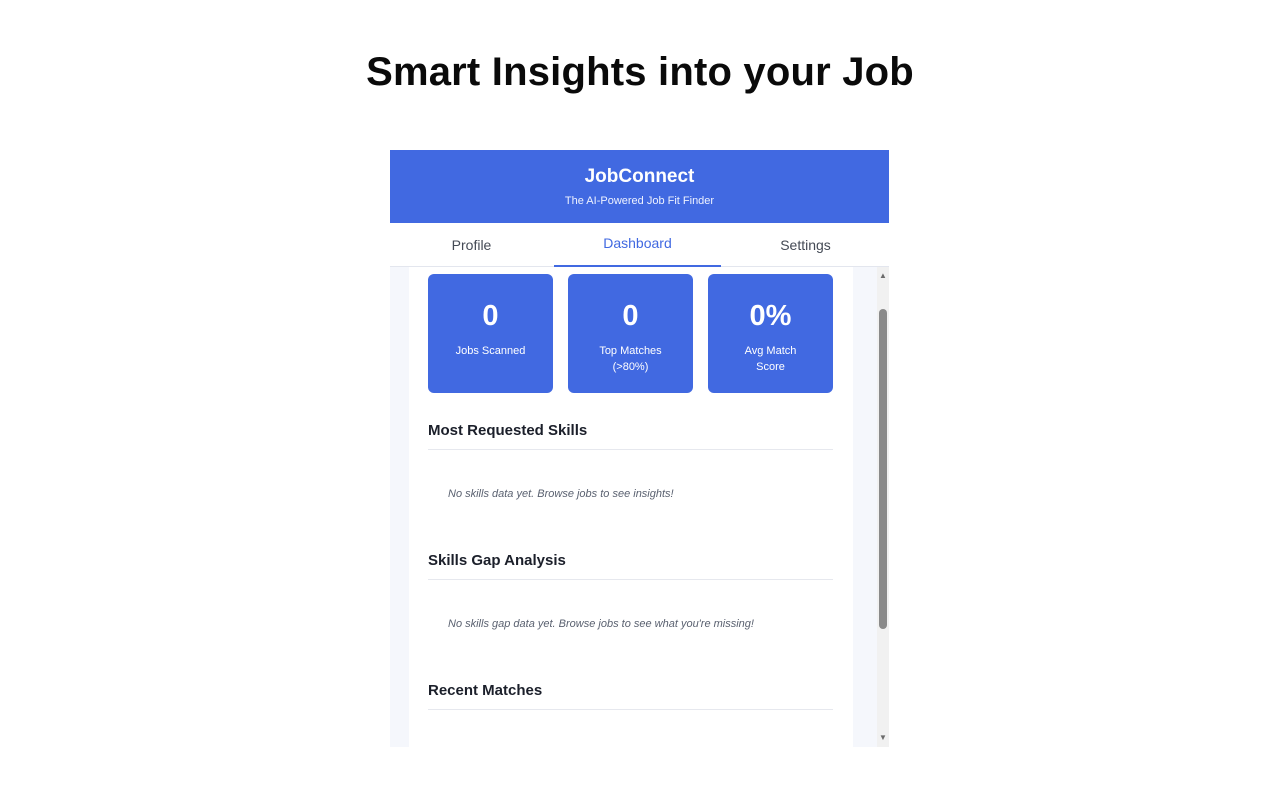 Image resolution: width=1280 pixels, height=800 pixels. What do you see at coordinates (883, 276) in the screenshot?
I see `chevron-up-icon: ▲` at bounding box center [883, 276].